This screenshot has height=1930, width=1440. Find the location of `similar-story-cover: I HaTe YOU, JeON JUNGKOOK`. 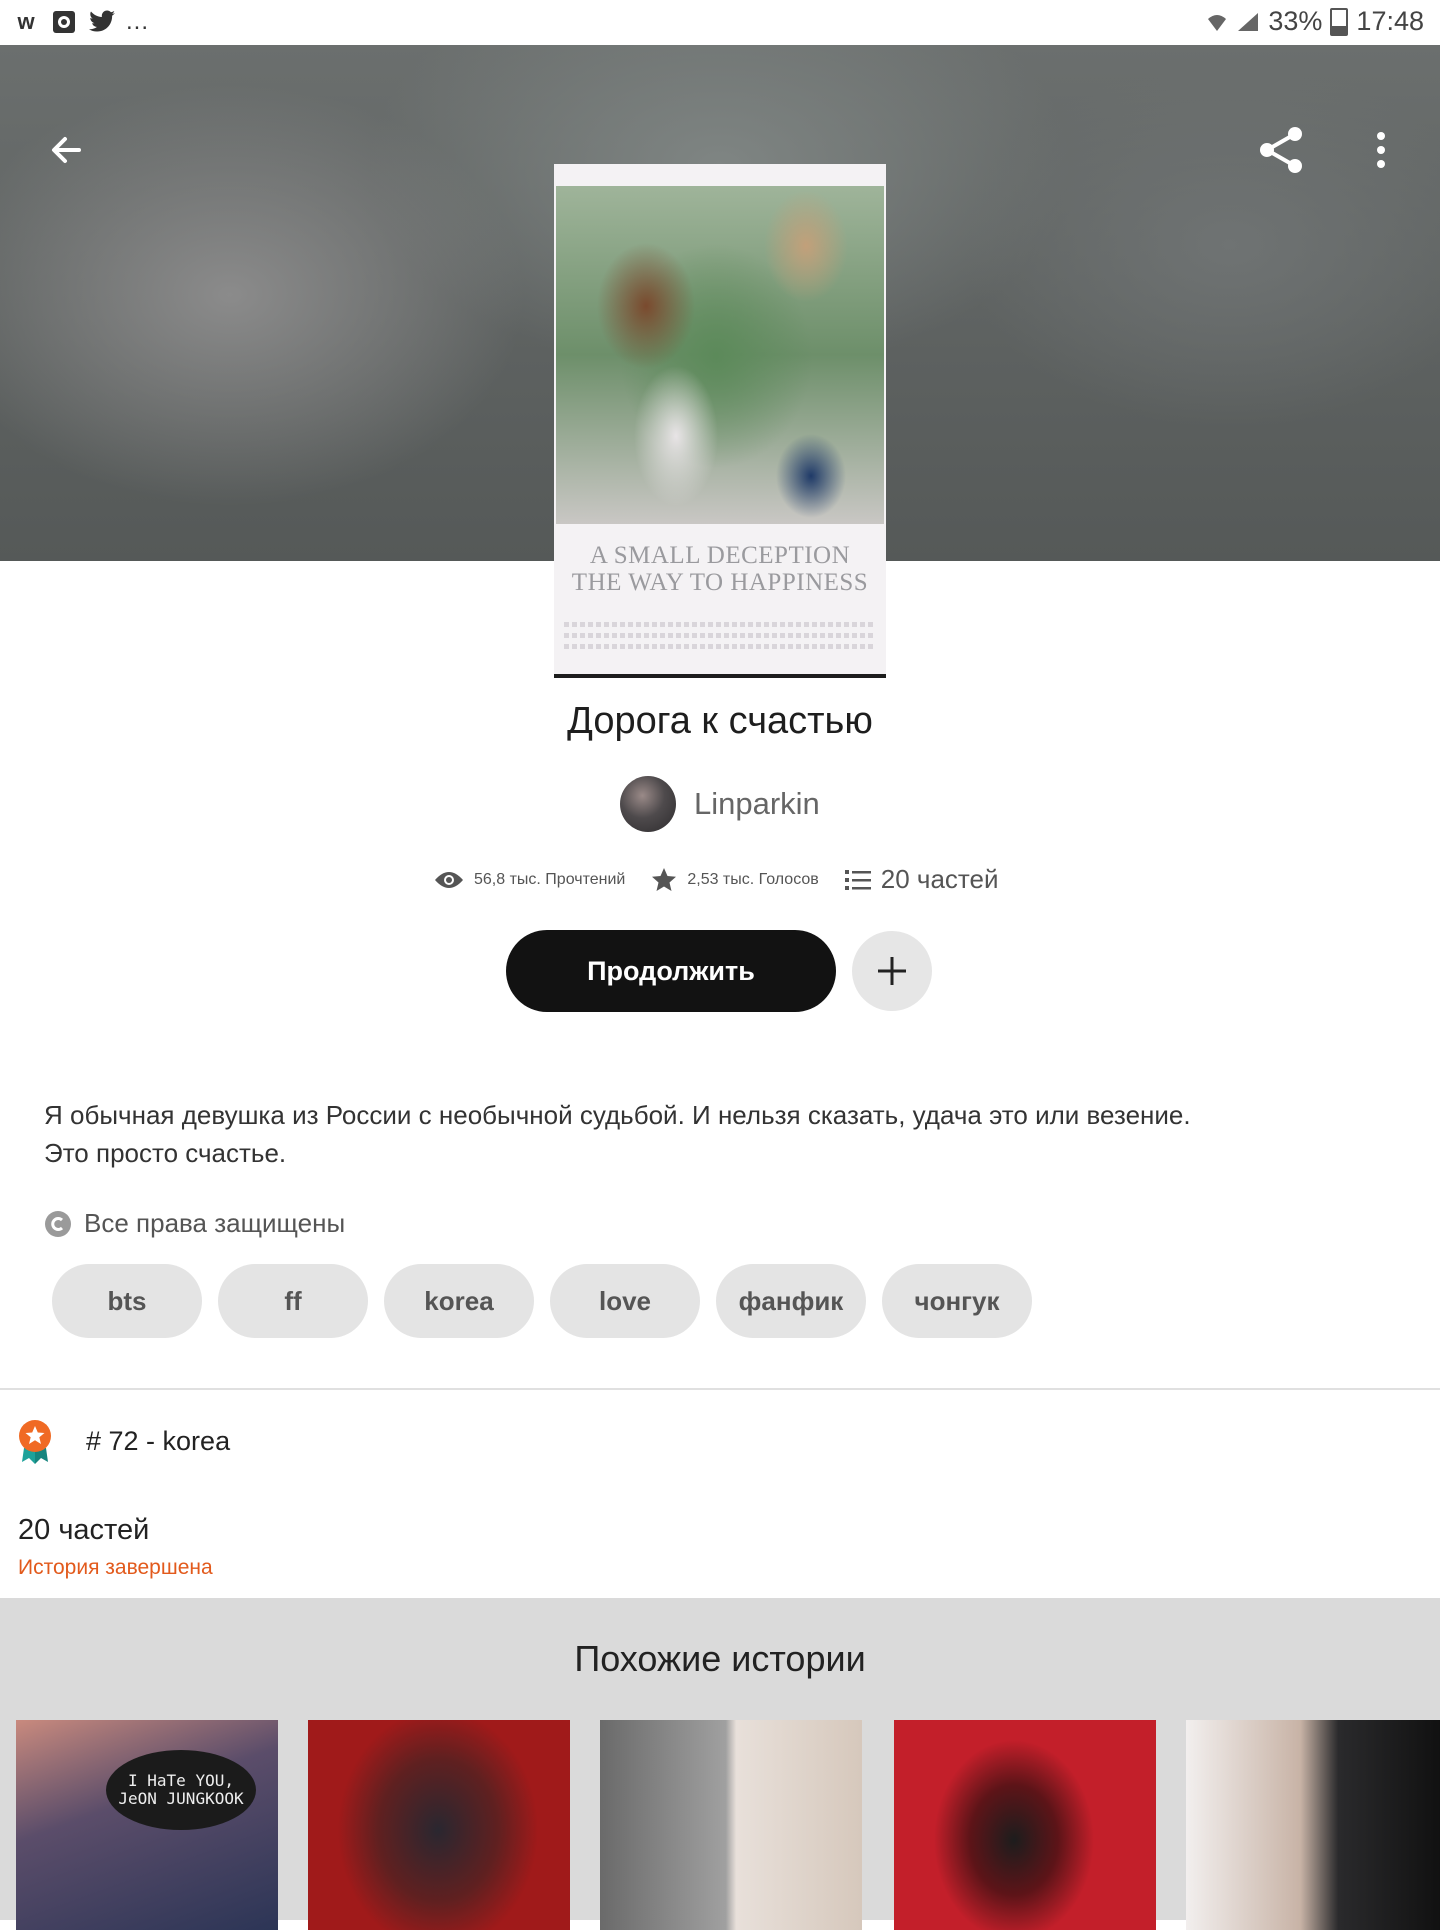

similar-story-cover: I HaTe YOU, JeON JUNGKOOK is located at coordinates (147, 1825).